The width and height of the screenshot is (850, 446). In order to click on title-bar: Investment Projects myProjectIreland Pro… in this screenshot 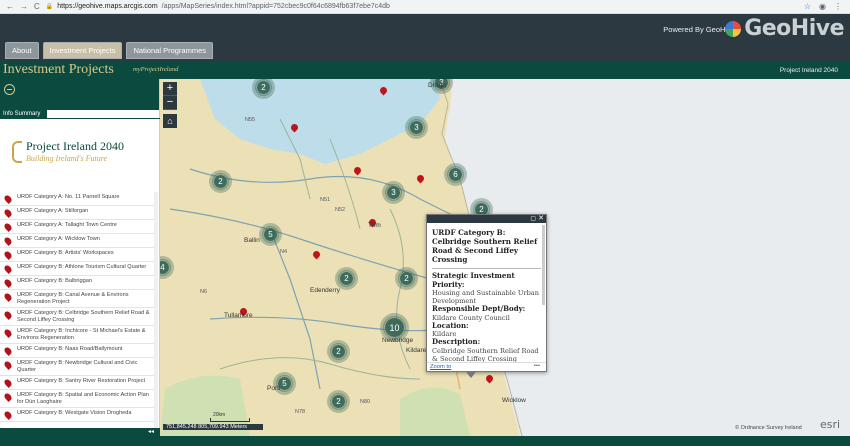, I will do `click(425, 70)`.